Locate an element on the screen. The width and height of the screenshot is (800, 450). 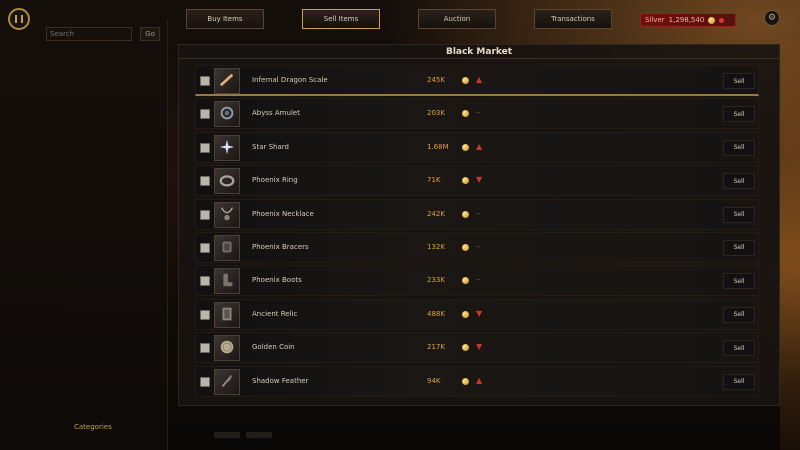
search-button: Go is located at coordinates (150, 34).